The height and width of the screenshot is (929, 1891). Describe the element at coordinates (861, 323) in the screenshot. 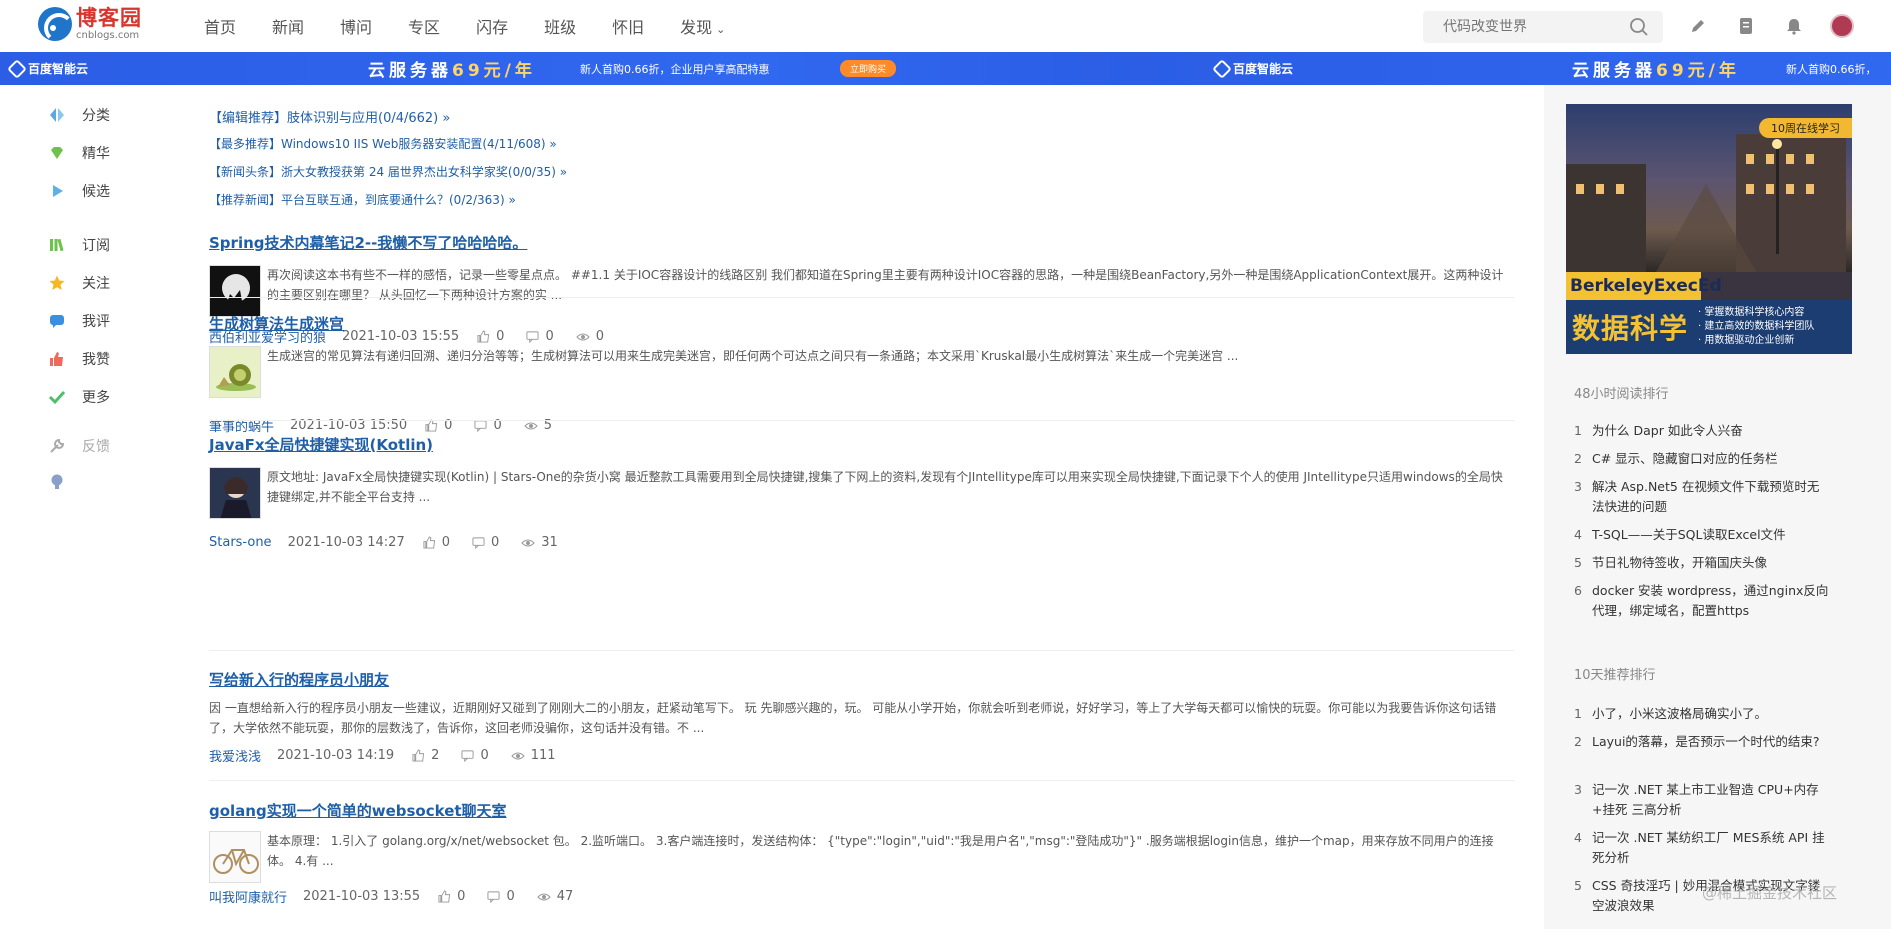

I see `post-title: 生成树算法生成迷宫` at that location.